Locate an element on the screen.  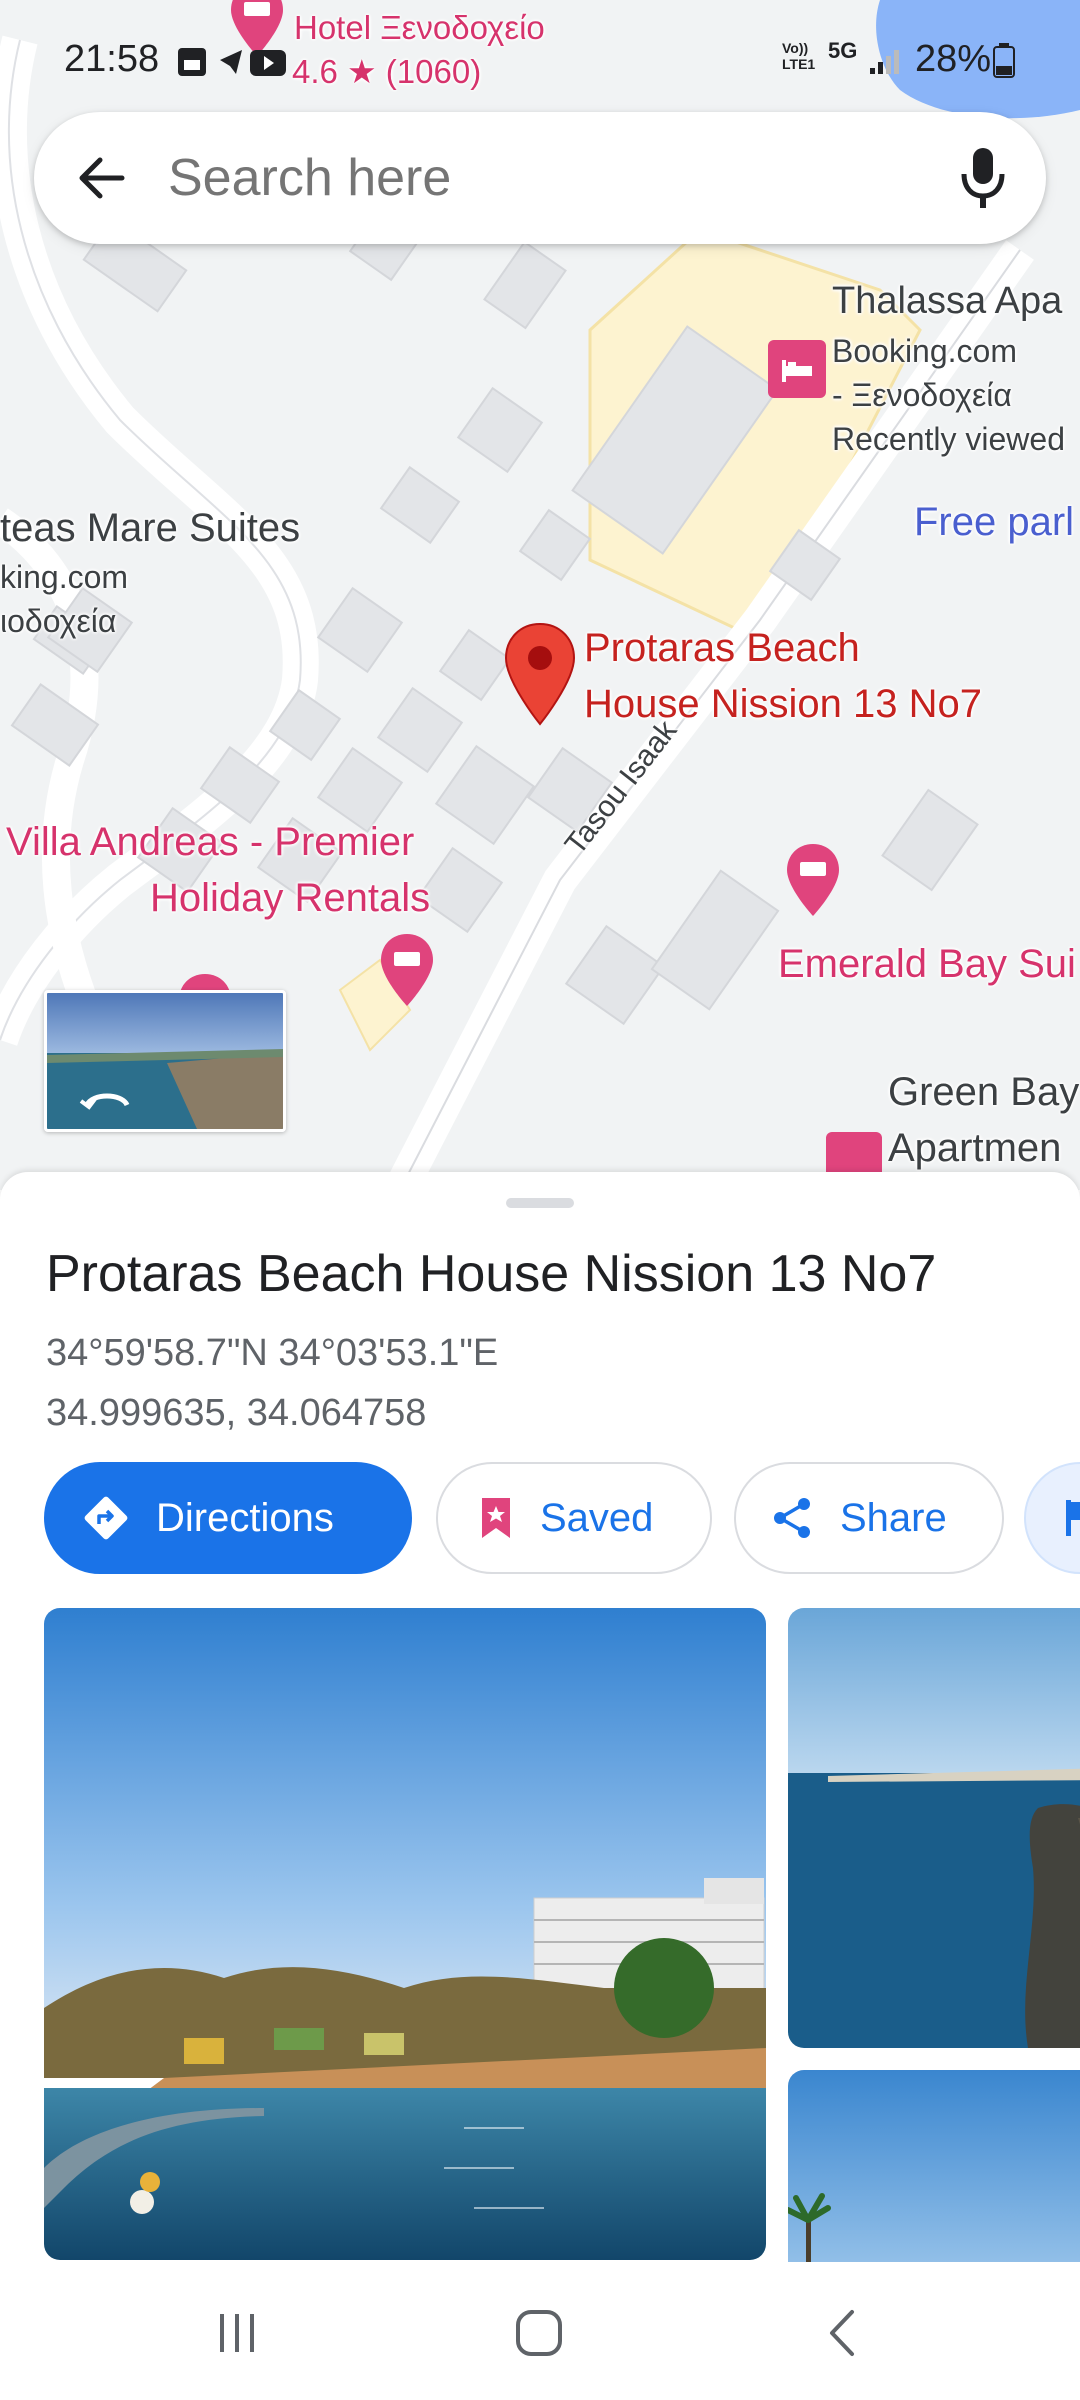
signal-icon is located at coordinates (884, 62).